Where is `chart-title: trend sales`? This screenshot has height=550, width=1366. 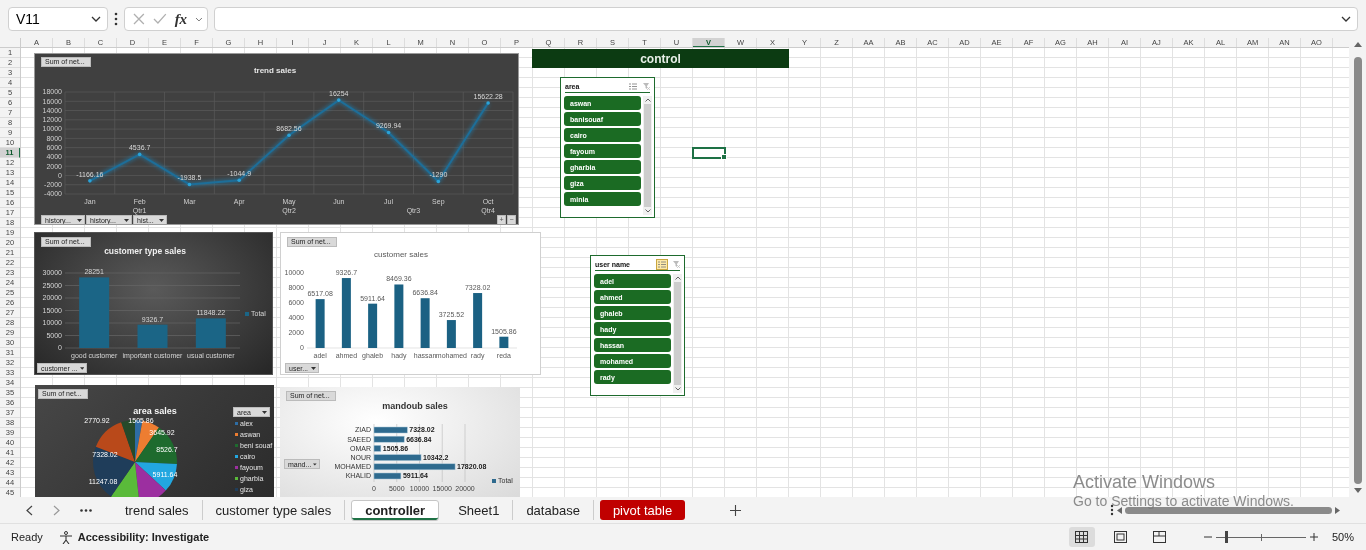
chart-title: trend sales is located at coordinates (275, 70).